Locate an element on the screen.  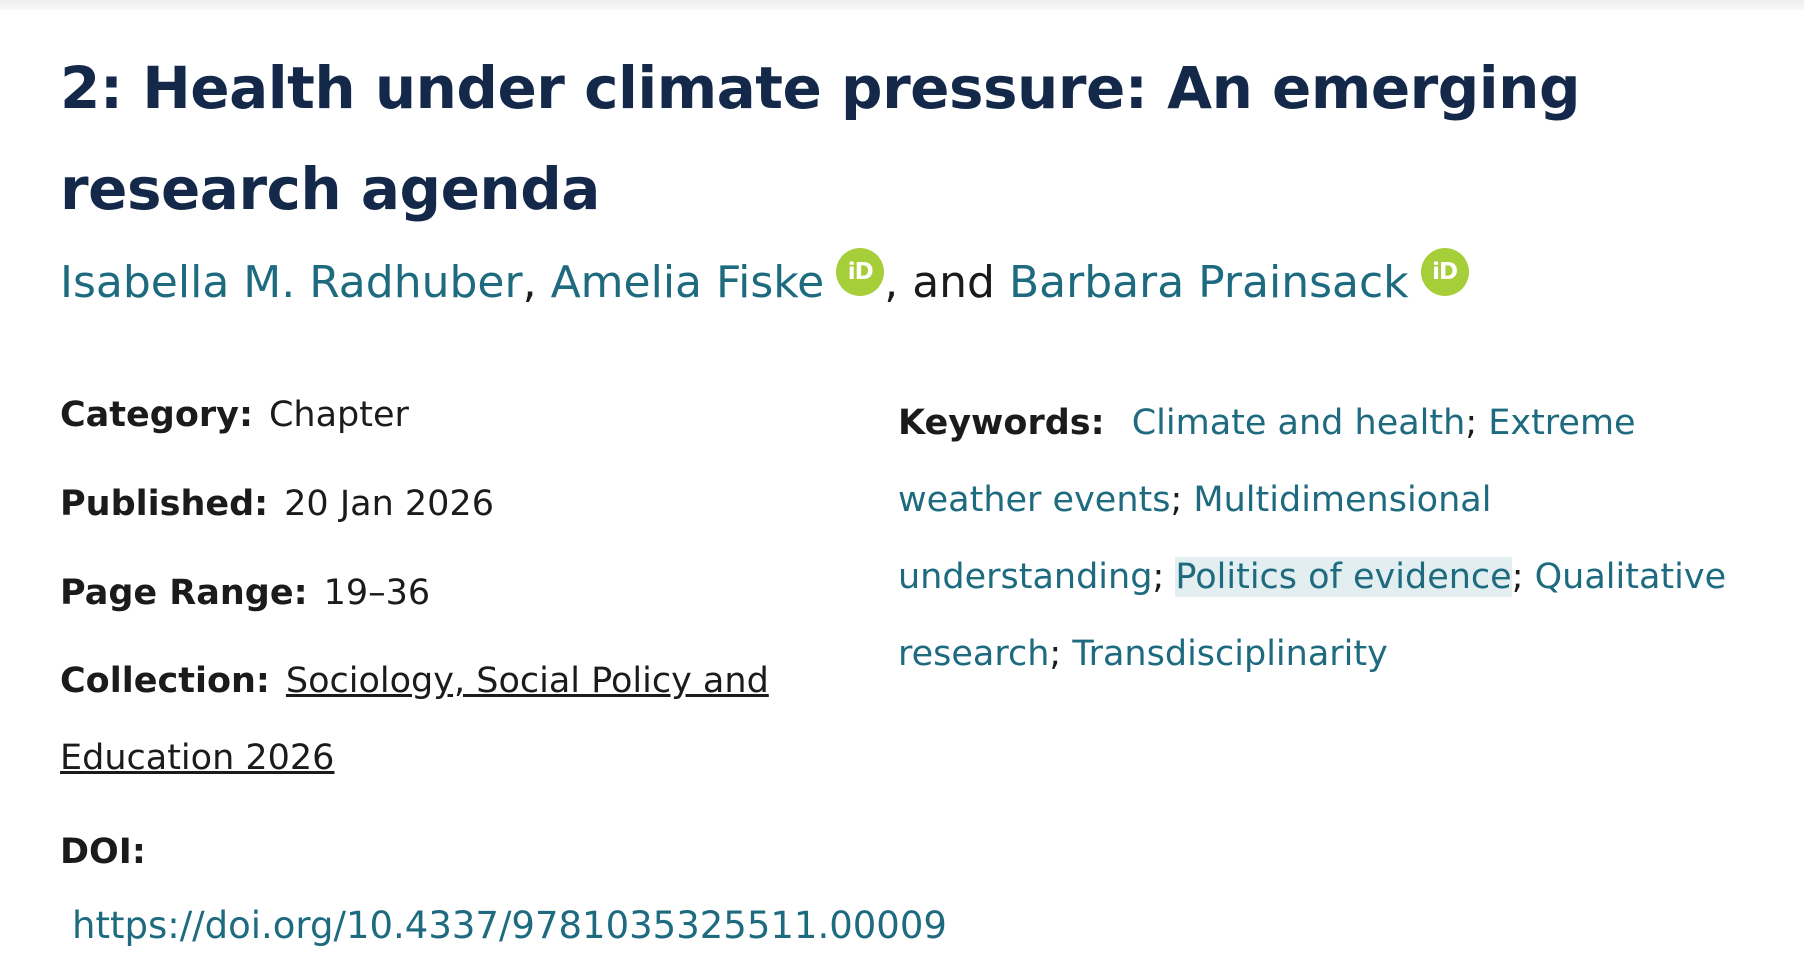
author-separator-and: , and is located at coordinates (939, 282).